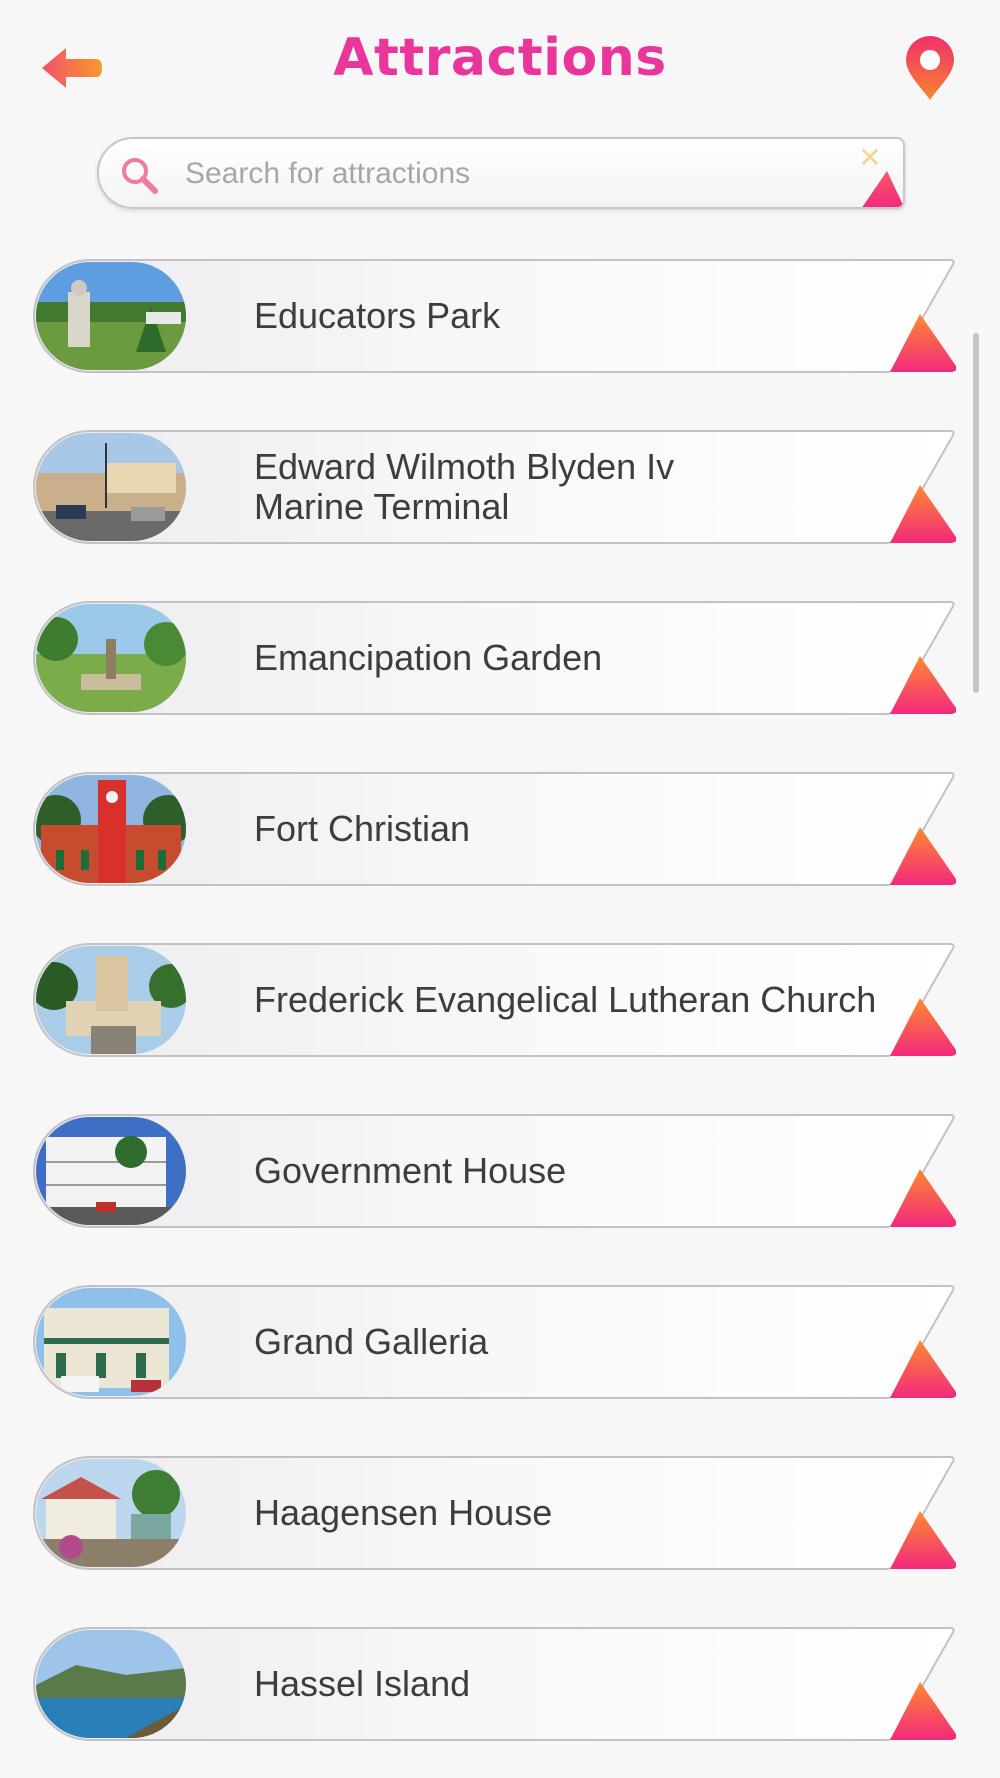 The image size is (1000, 1778). Describe the element at coordinates (403, 1512) in the screenshot. I see `list-item-label: Haagensen House` at that location.